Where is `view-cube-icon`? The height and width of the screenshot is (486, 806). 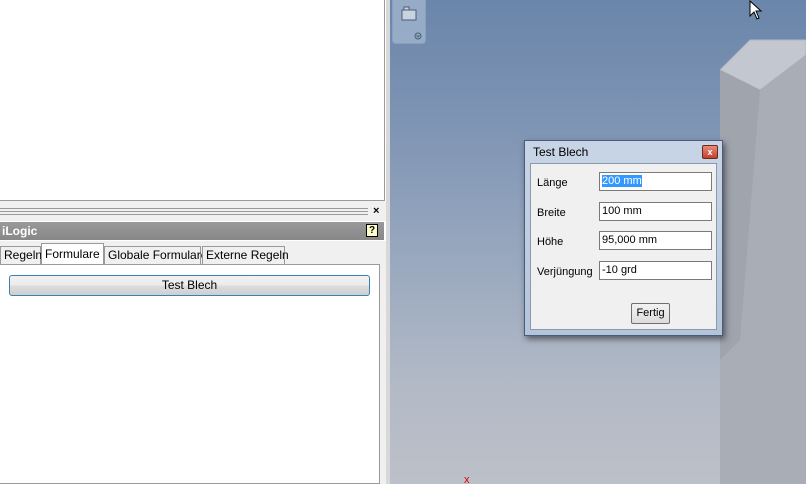
view-cube-icon is located at coordinates (410, 22).